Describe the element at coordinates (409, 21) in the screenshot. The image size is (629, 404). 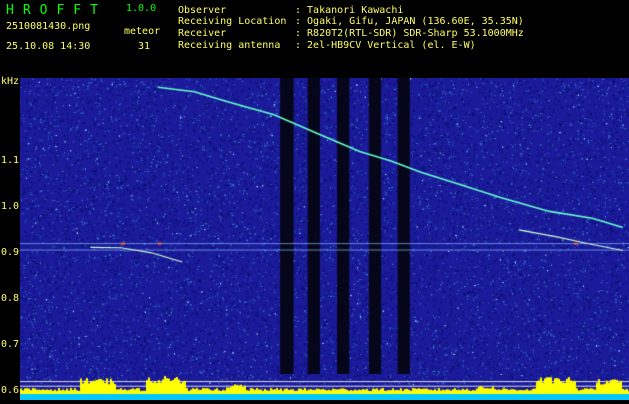
I see `location-value: : Ogaki, Gifu, JAPAN (136.60E, 35.35N)` at that location.